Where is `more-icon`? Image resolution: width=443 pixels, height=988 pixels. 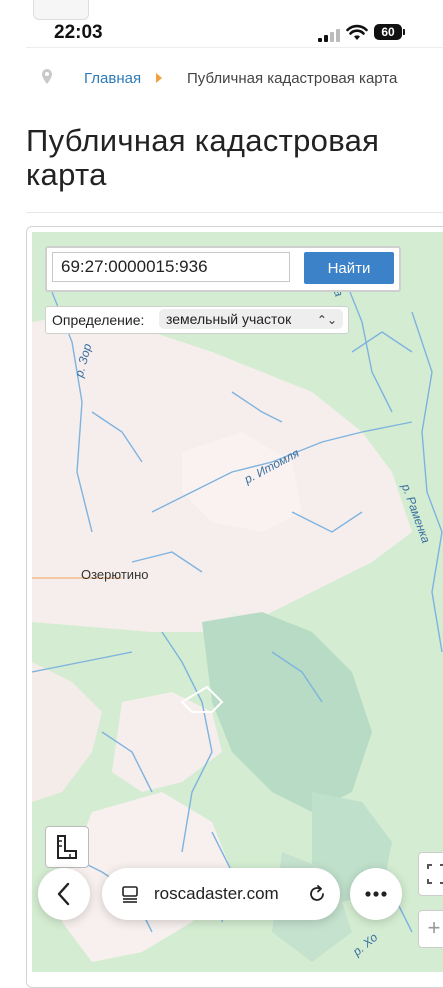 more-icon is located at coordinates (376, 894).